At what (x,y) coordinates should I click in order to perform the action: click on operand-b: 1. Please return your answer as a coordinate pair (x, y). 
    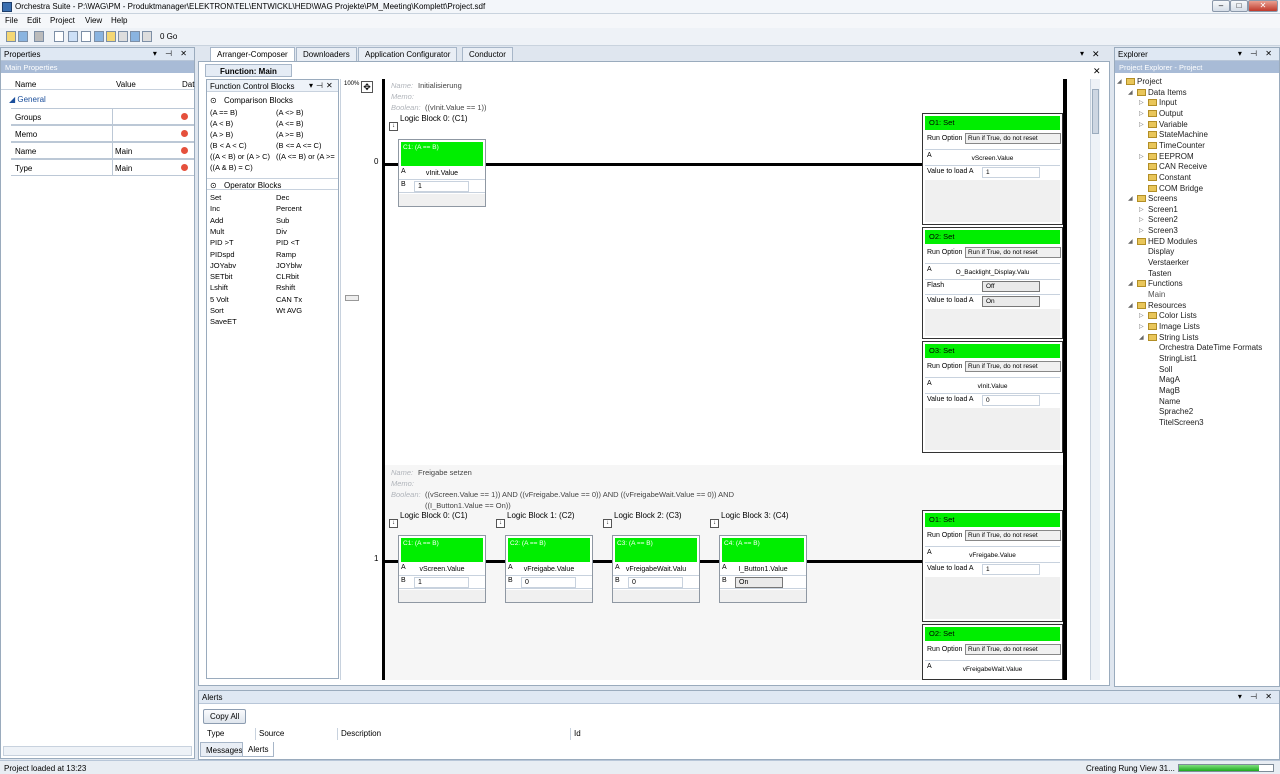
    Looking at the image, I should click on (441, 186).